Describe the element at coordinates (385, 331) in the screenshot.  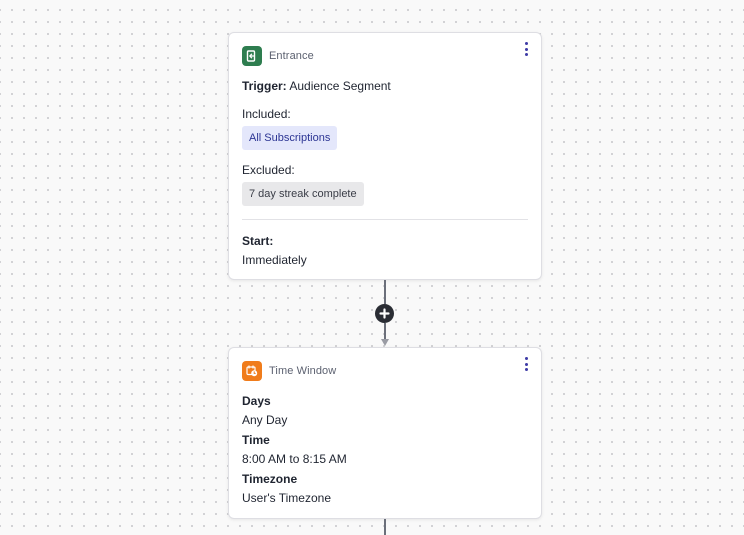
I see `connector-line-bottom` at that location.